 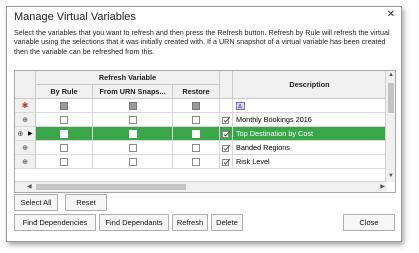 I want to click on find-dependants-button: Find Dependants, so click(x=134, y=222).